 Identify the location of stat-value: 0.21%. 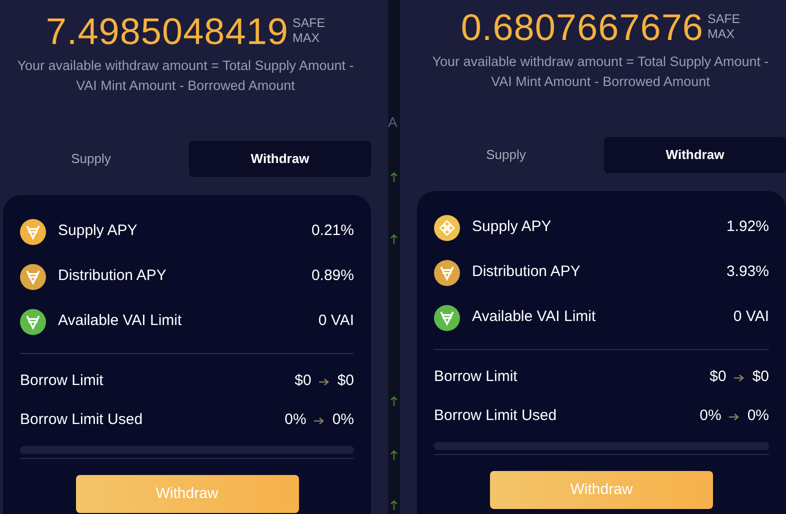
(332, 231).